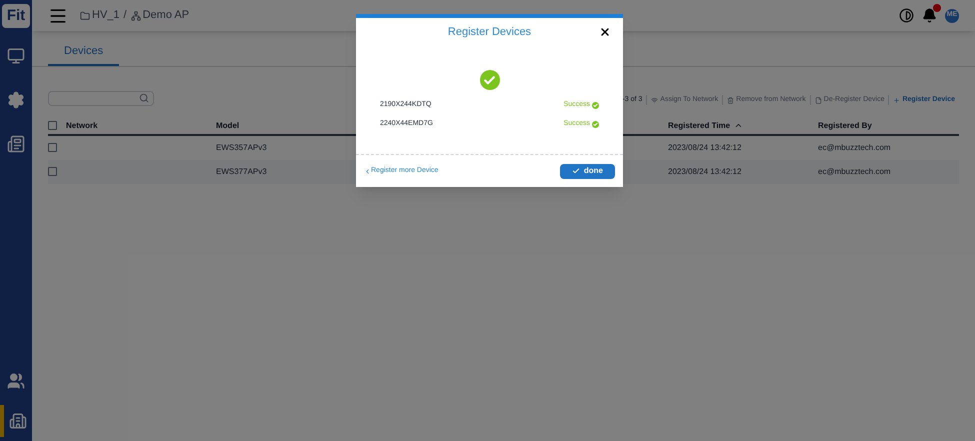 The image size is (975, 441). What do you see at coordinates (241, 172) in the screenshot?
I see `table-cell: EWS377APv3` at bounding box center [241, 172].